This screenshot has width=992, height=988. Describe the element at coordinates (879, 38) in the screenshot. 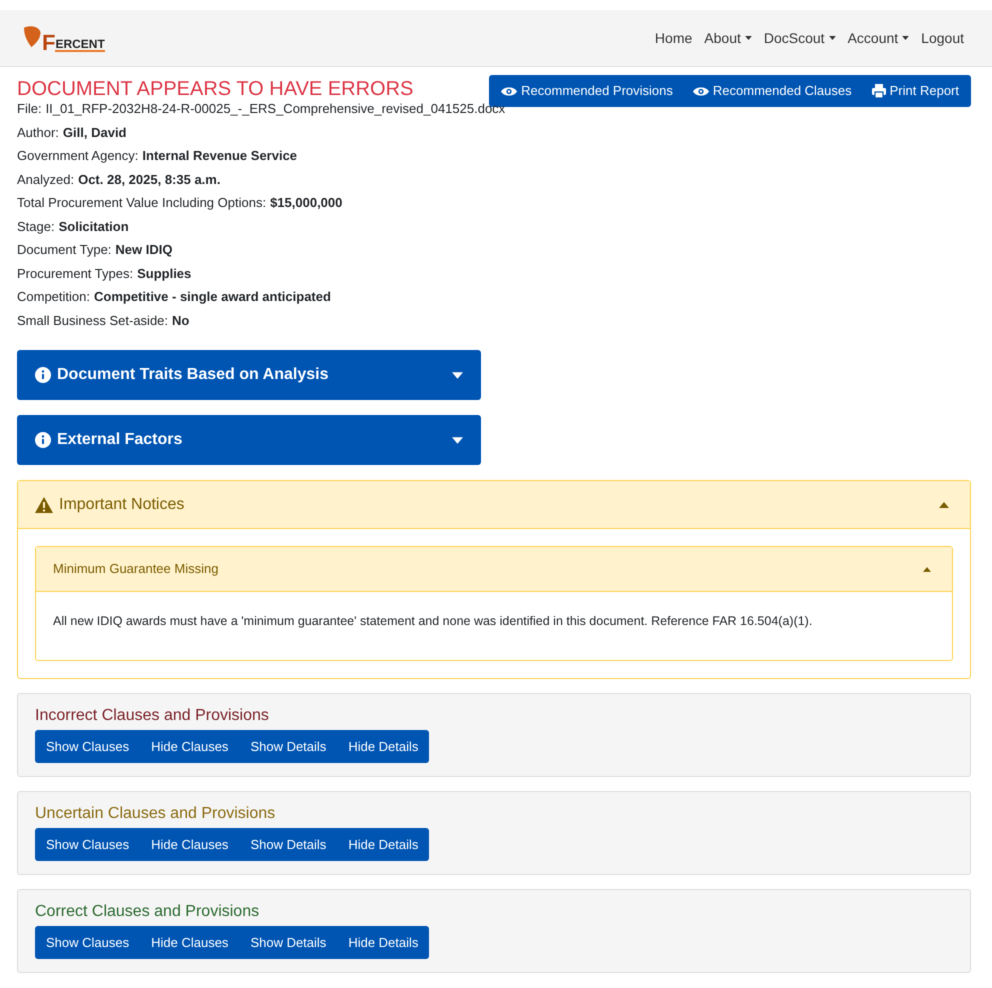

I see `nav-link: Account` at that location.